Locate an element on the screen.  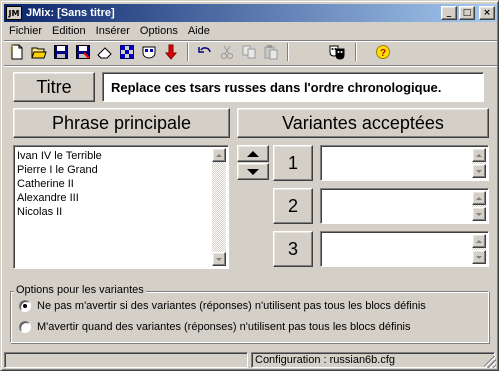
cut-icon is located at coordinates (227, 52).